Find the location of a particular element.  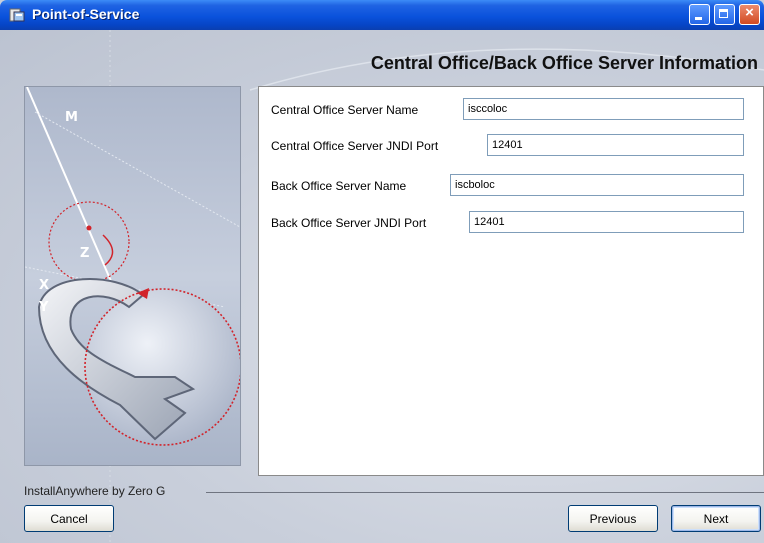

title-bar: Point-of-Service × is located at coordinates (382, 15).